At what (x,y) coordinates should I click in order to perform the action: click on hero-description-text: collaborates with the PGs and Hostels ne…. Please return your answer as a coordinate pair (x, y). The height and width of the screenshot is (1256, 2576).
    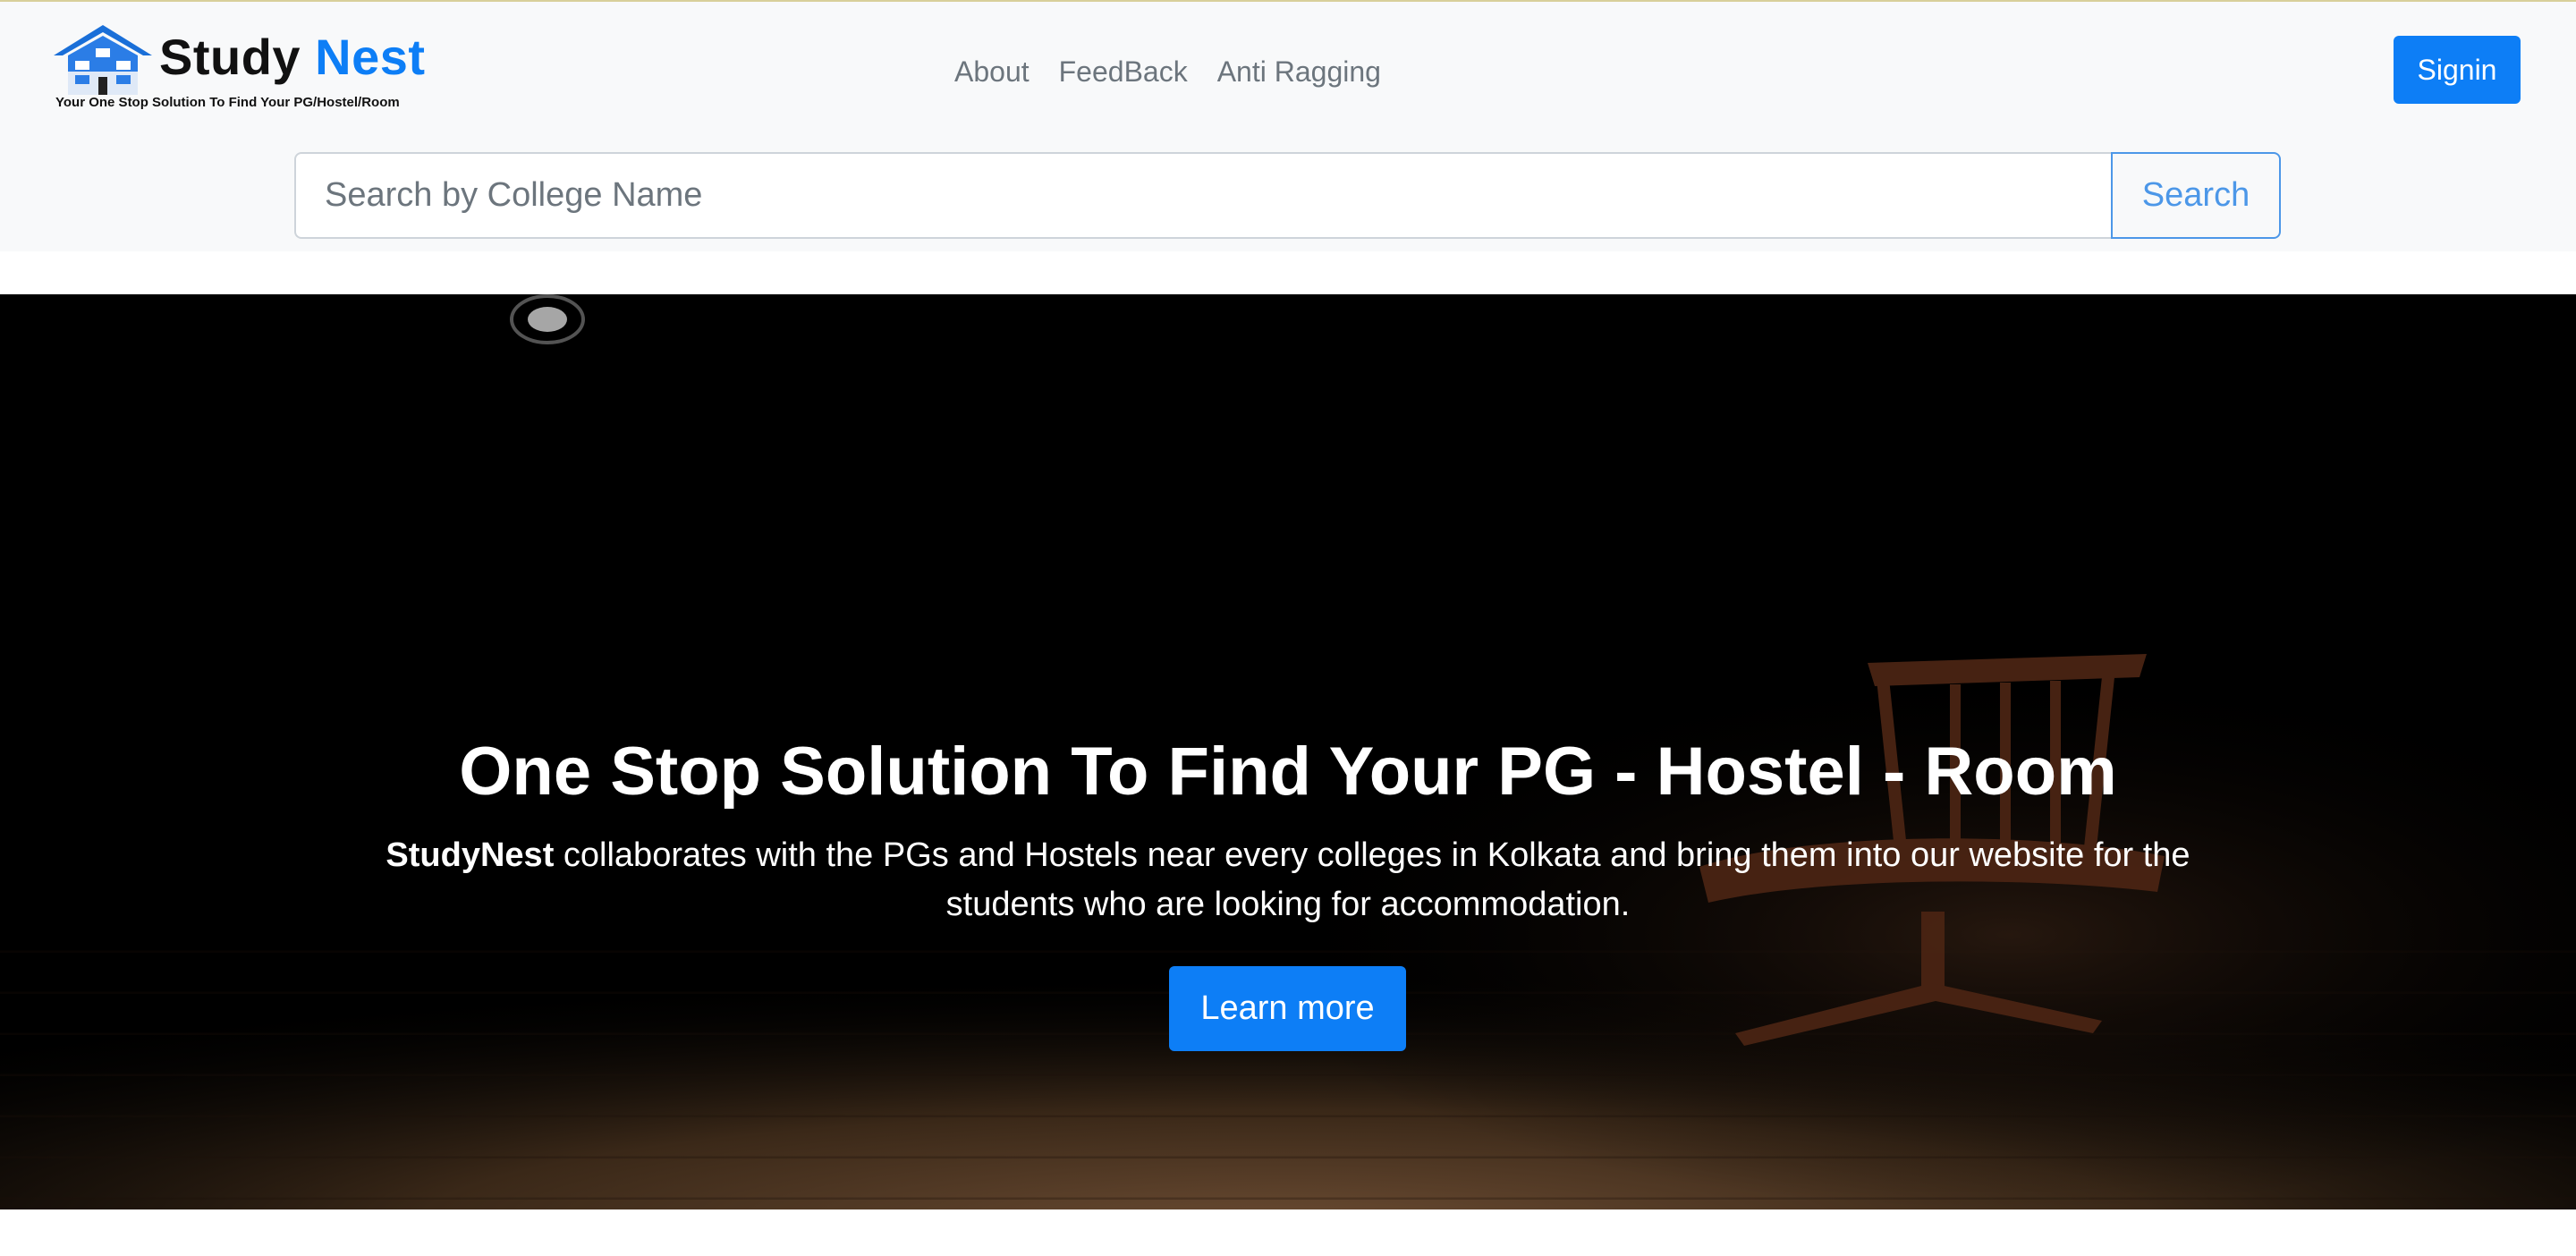
    Looking at the image, I should click on (1372, 879).